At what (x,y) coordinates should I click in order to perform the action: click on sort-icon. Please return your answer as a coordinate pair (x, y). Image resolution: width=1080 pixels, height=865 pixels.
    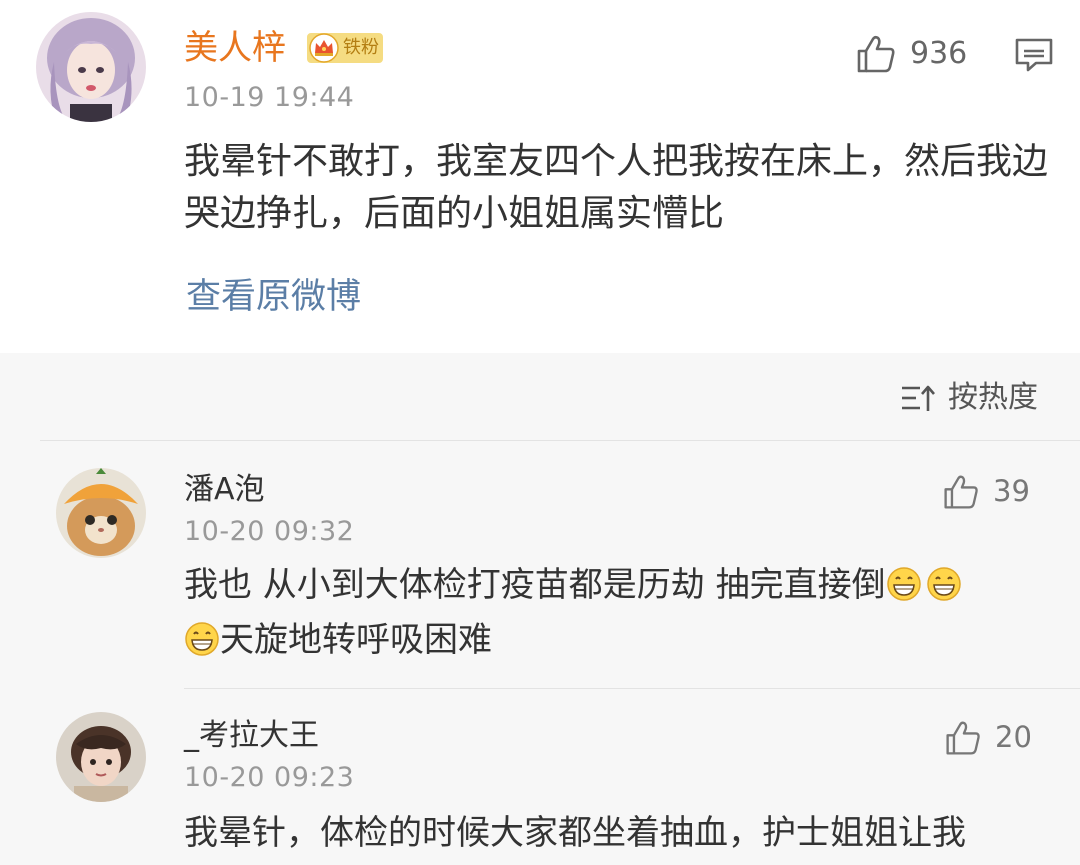
    Looking at the image, I should click on (918, 398).